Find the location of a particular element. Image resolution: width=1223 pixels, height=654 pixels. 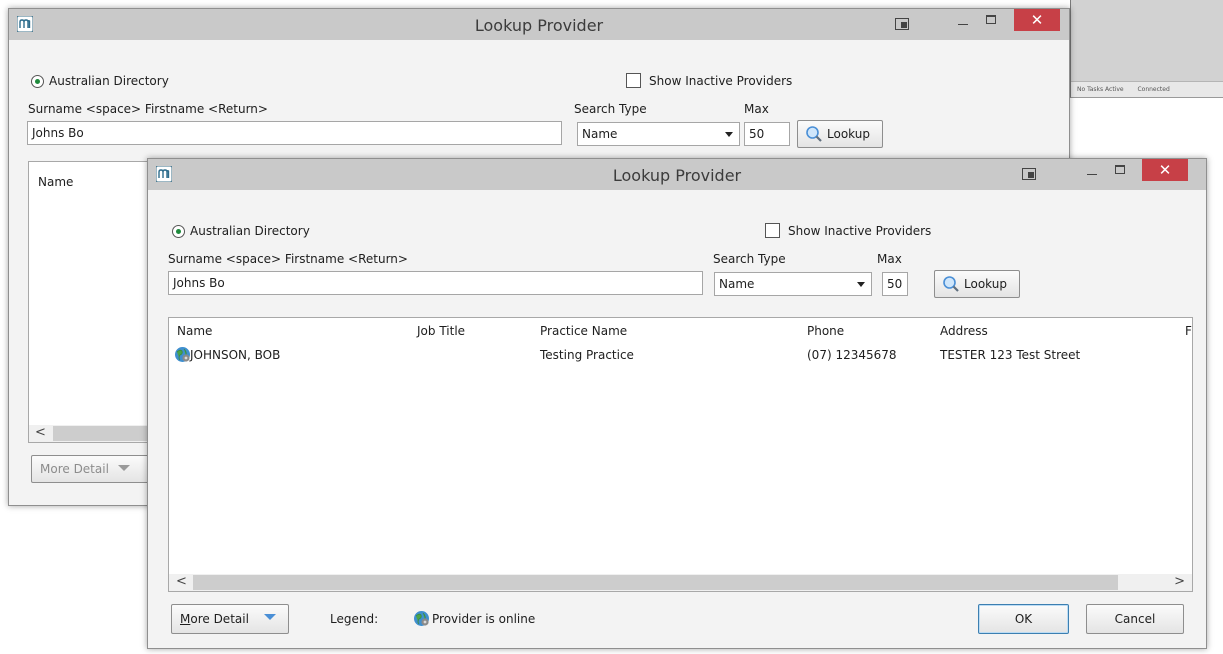

provider-online-icon is located at coordinates (182, 354).